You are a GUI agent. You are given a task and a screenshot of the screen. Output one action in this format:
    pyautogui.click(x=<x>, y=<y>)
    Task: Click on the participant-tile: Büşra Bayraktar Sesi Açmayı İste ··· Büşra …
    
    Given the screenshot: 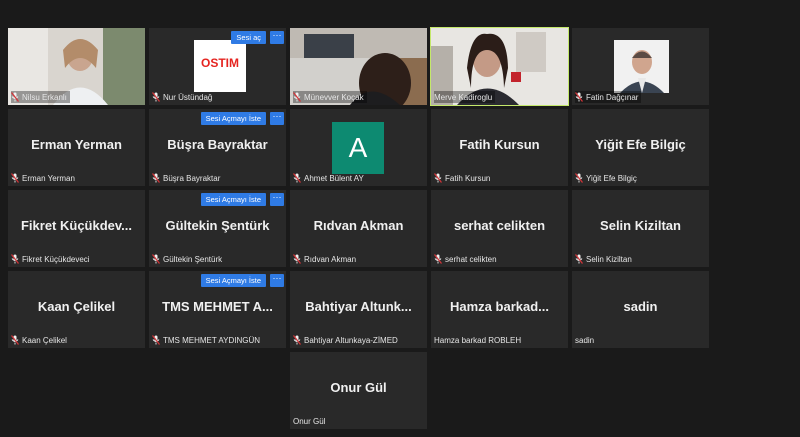 What is the action you would take?
    pyautogui.click(x=217, y=147)
    